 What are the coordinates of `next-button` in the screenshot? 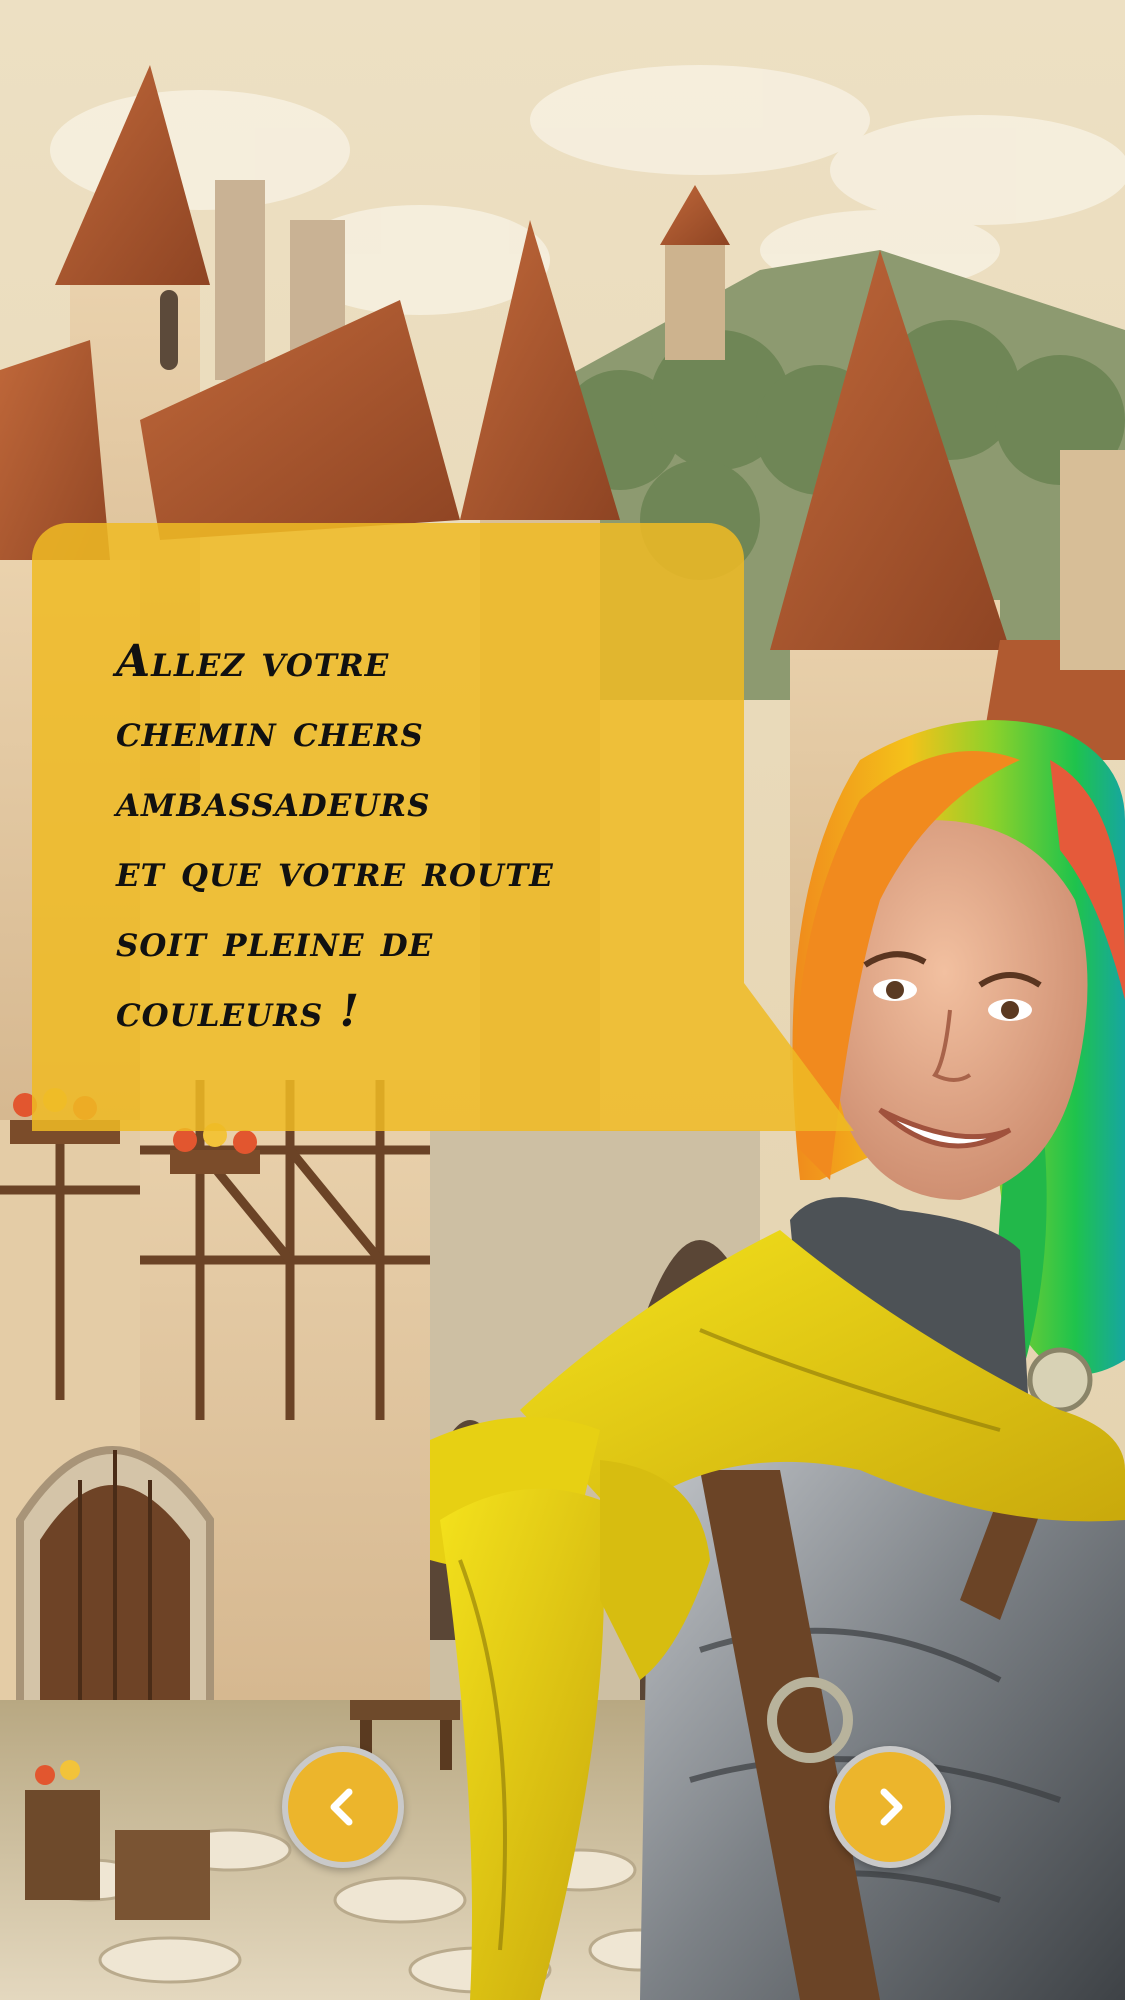 It's located at (890, 1807).